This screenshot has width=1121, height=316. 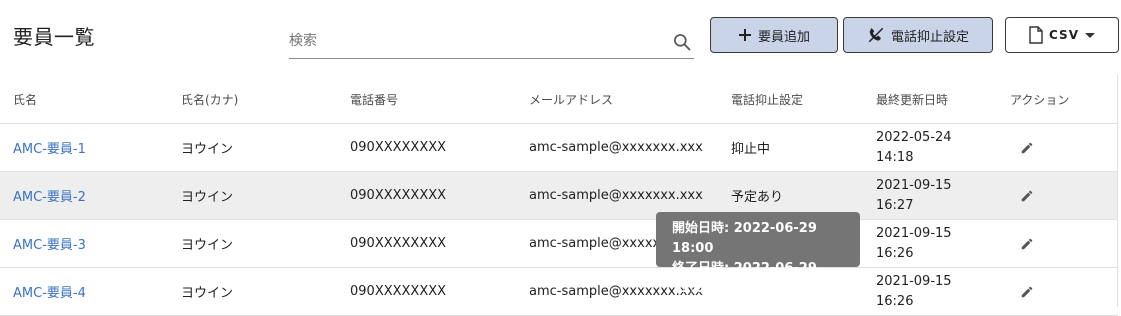 I want to click on add-member-button: 要員追加, so click(x=774, y=35).